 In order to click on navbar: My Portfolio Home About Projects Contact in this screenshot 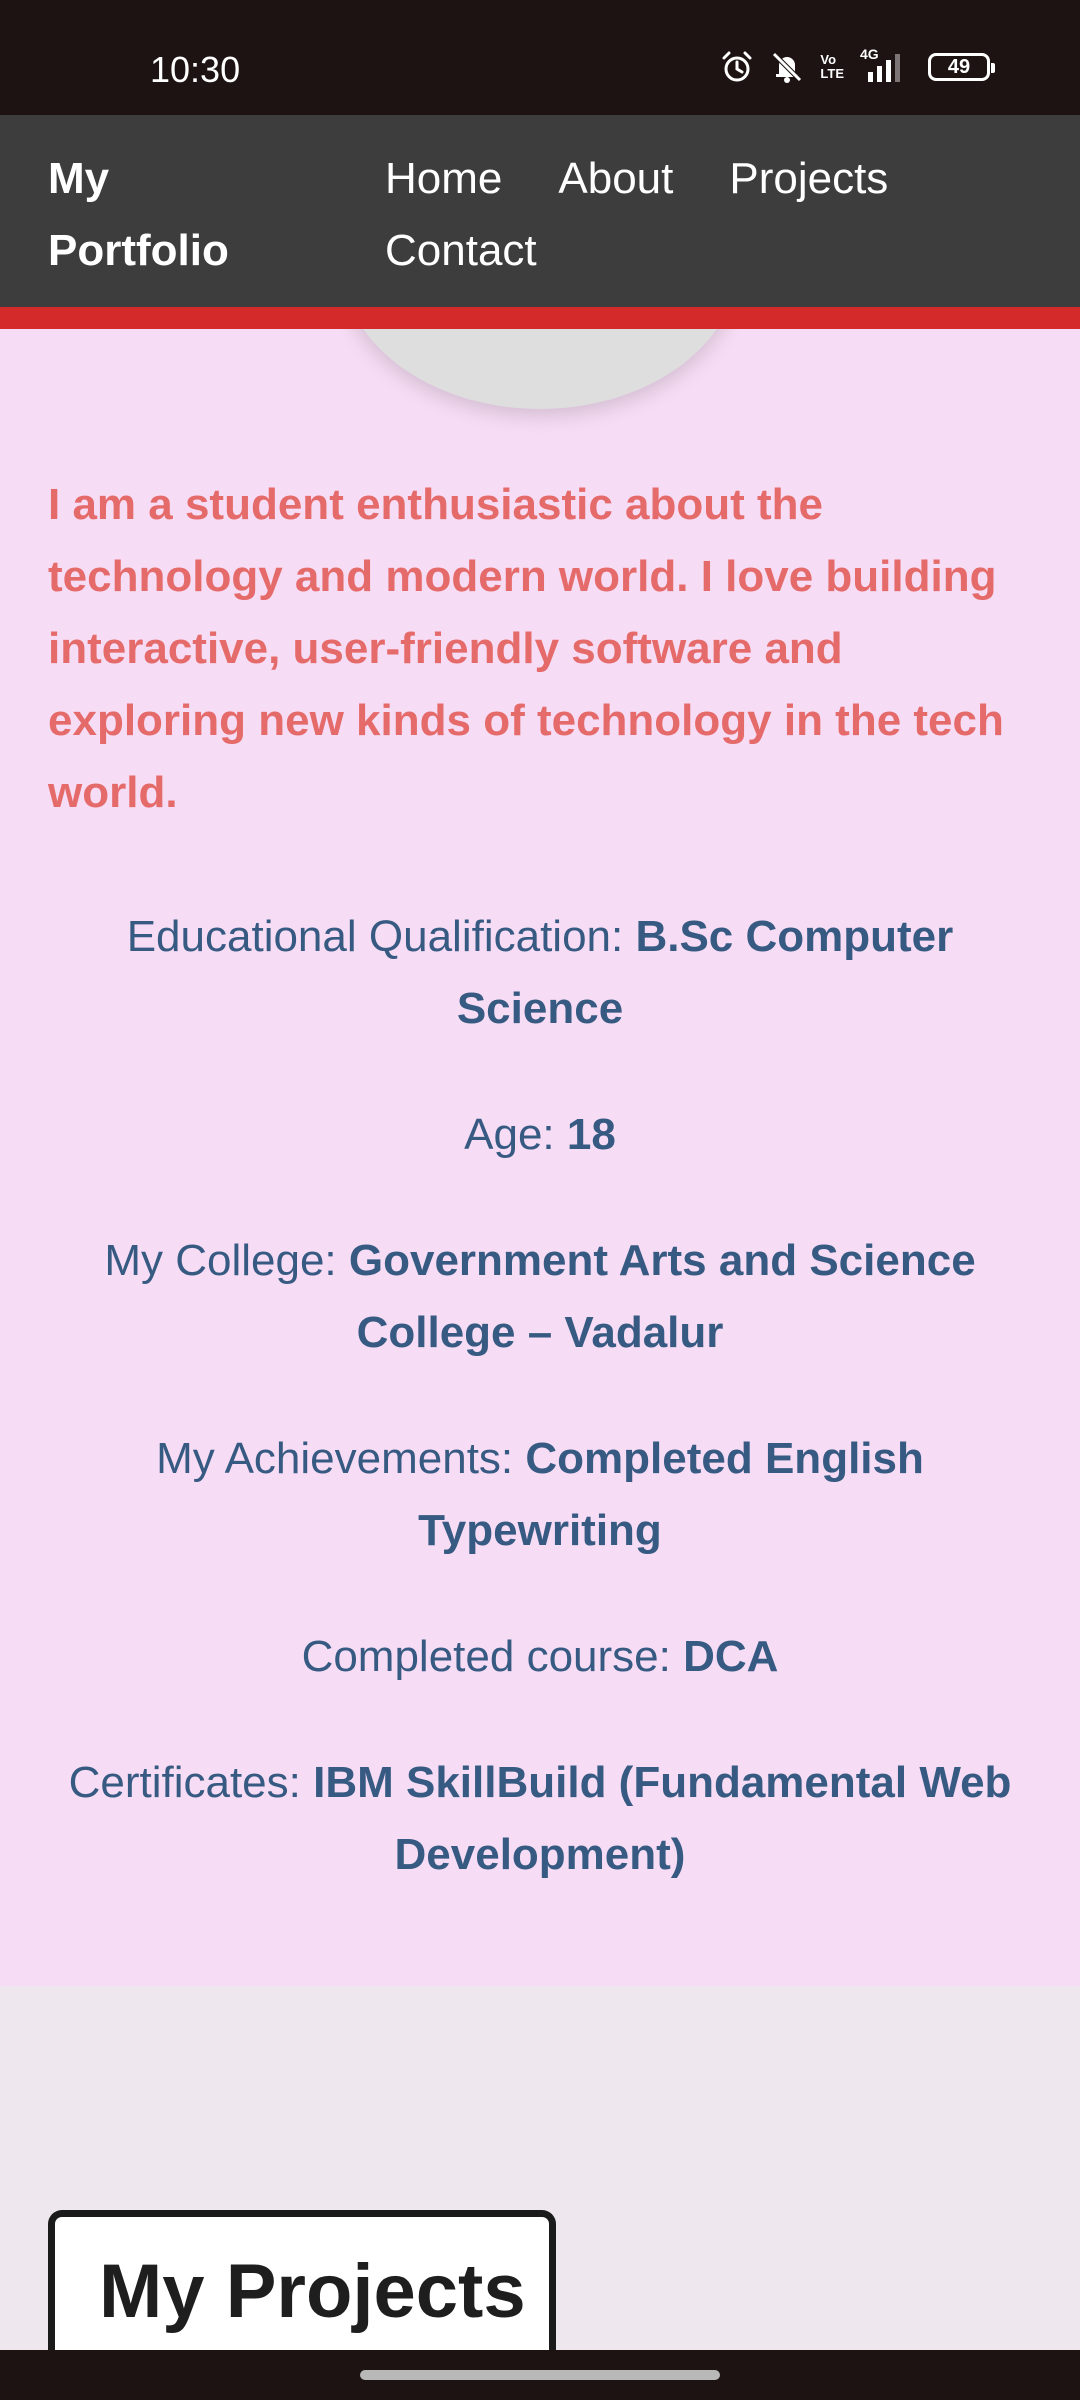, I will do `click(540, 222)`.